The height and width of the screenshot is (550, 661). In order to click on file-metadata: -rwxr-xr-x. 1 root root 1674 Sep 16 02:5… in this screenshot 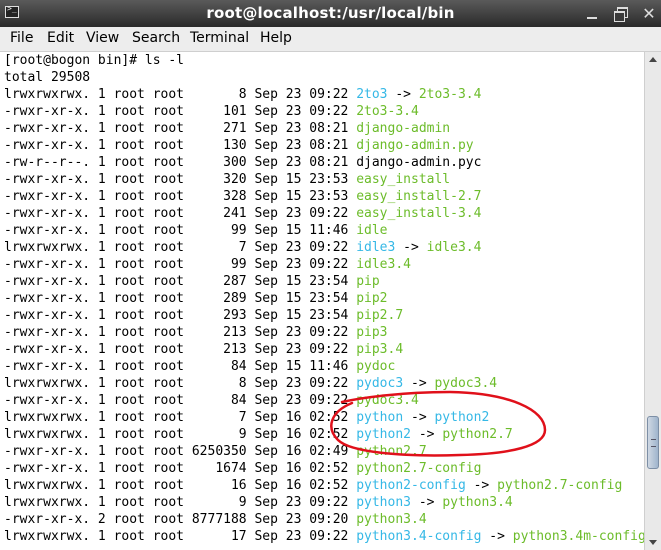, I will do `click(180, 468)`.